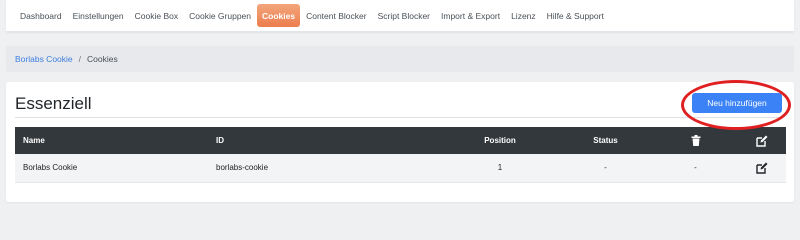  Describe the element at coordinates (242, 168) in the screenshot. I see `cell-id: borlabs-cookie` at that location.